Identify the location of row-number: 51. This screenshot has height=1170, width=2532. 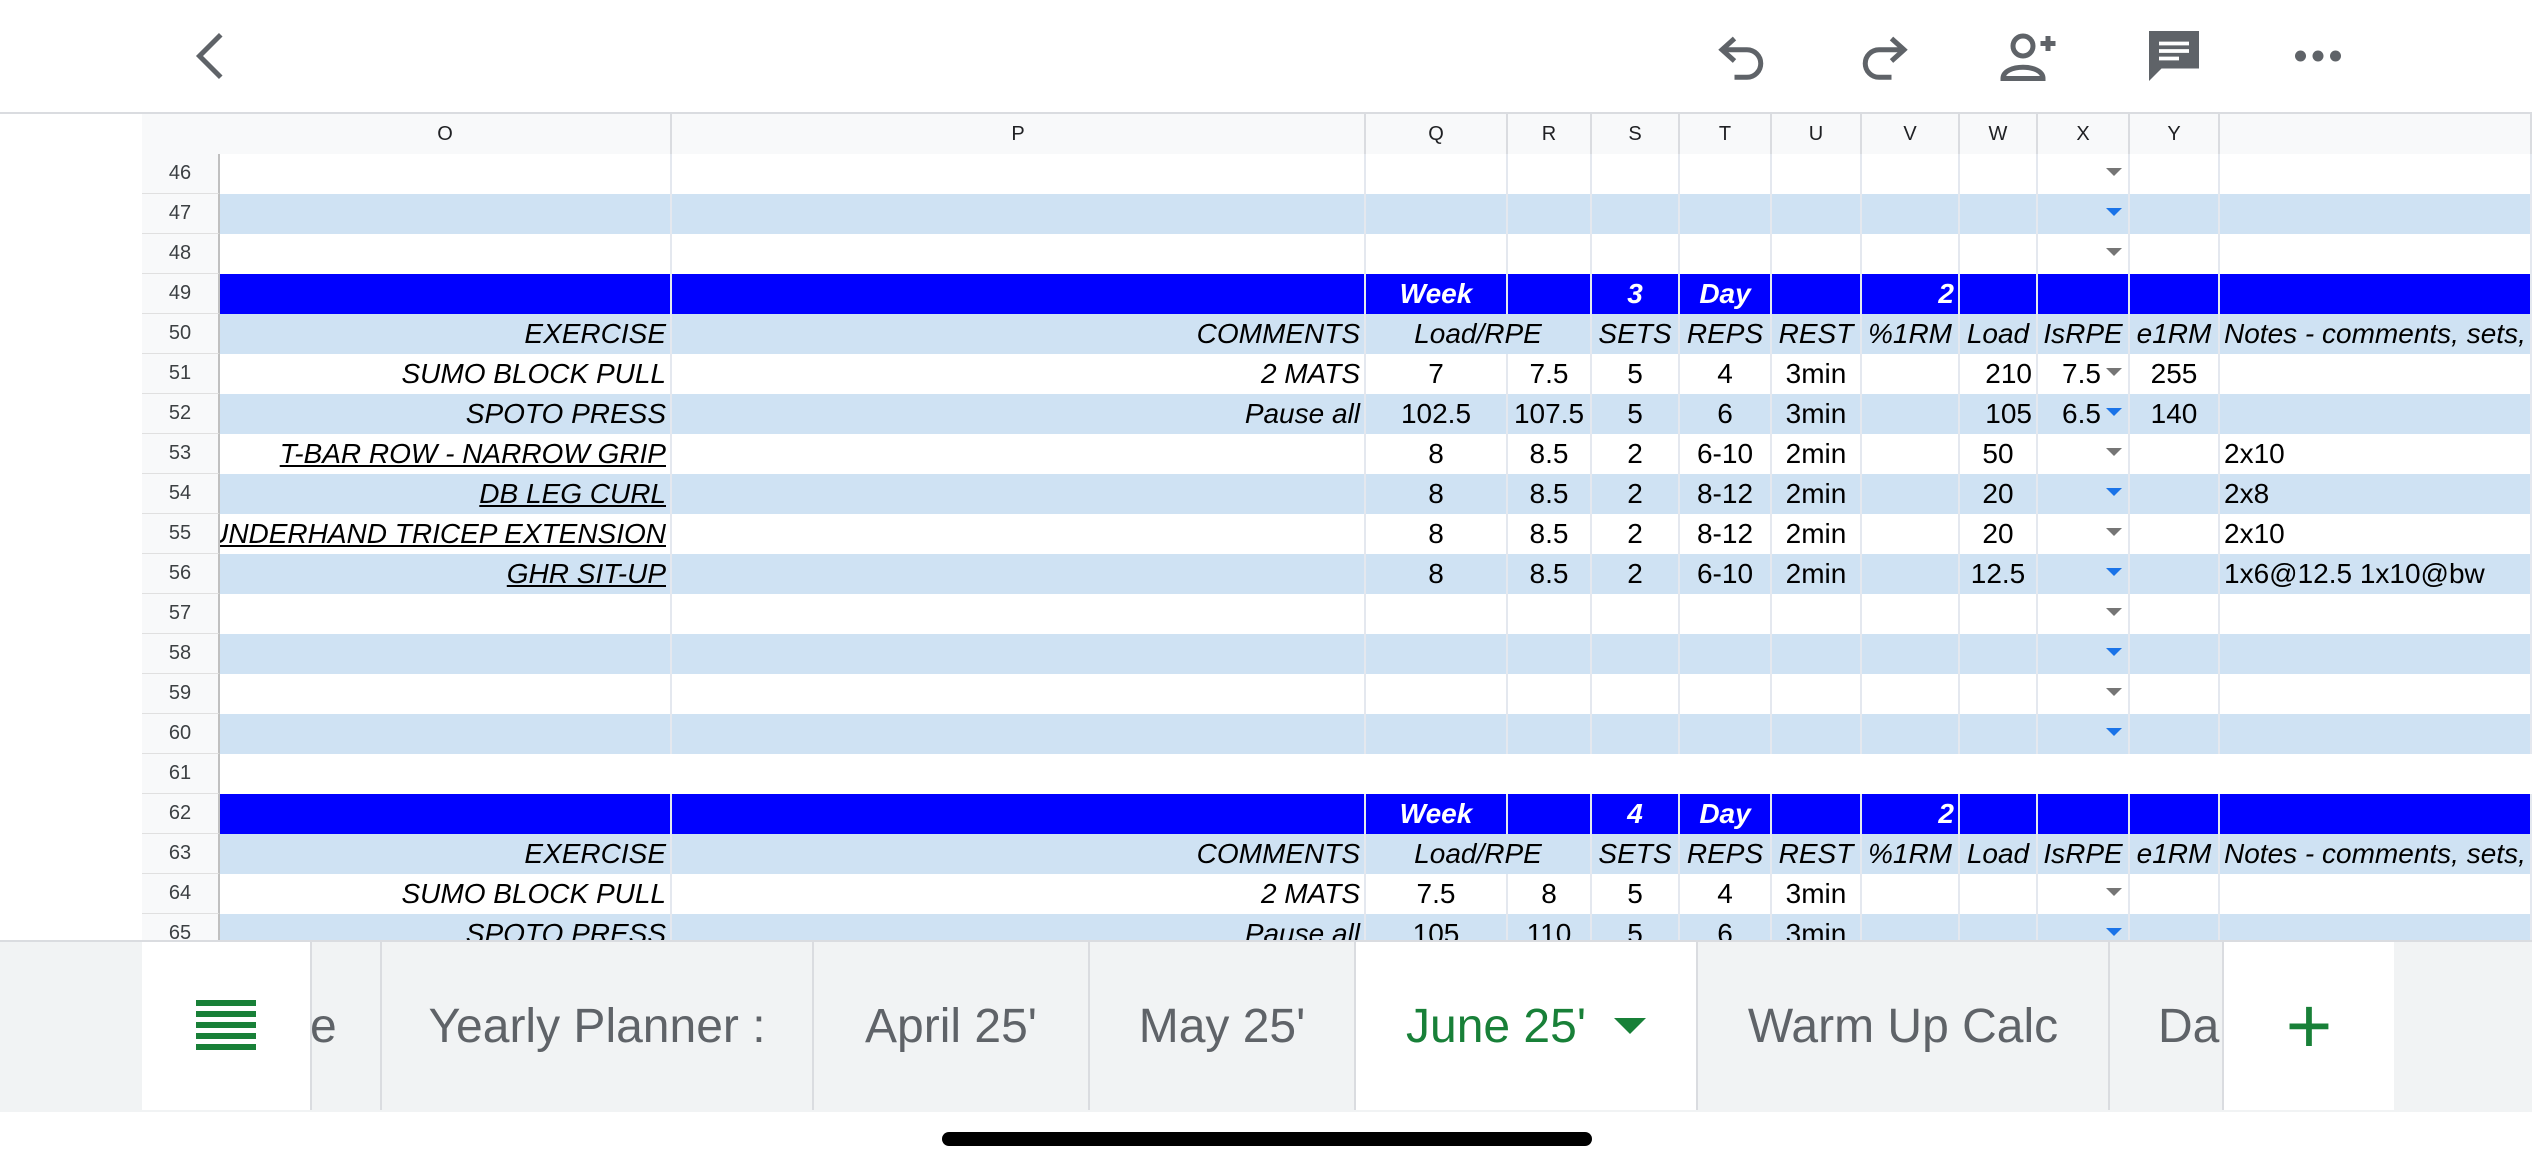
(181, 374).